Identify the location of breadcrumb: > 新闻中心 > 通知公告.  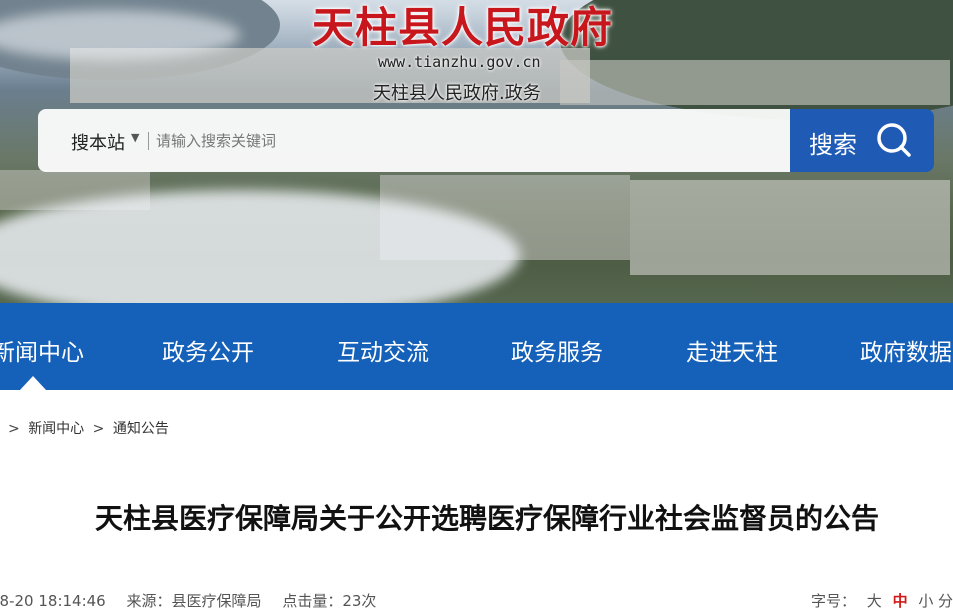
(86, 428).